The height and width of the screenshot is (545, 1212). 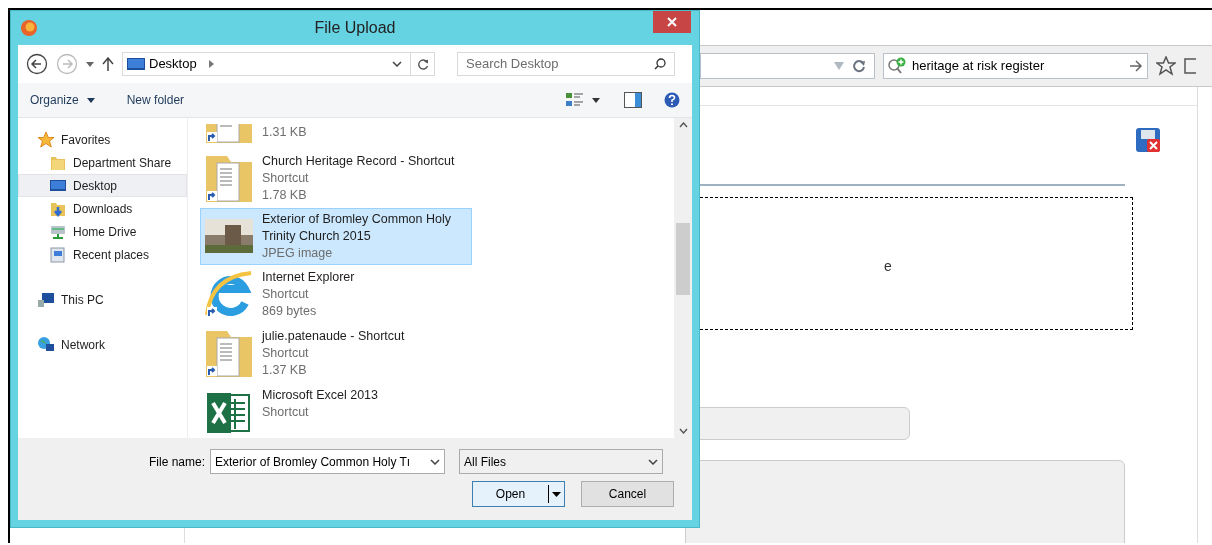 I want to click on nav-item: Recent places, so click(x=102, y=254).